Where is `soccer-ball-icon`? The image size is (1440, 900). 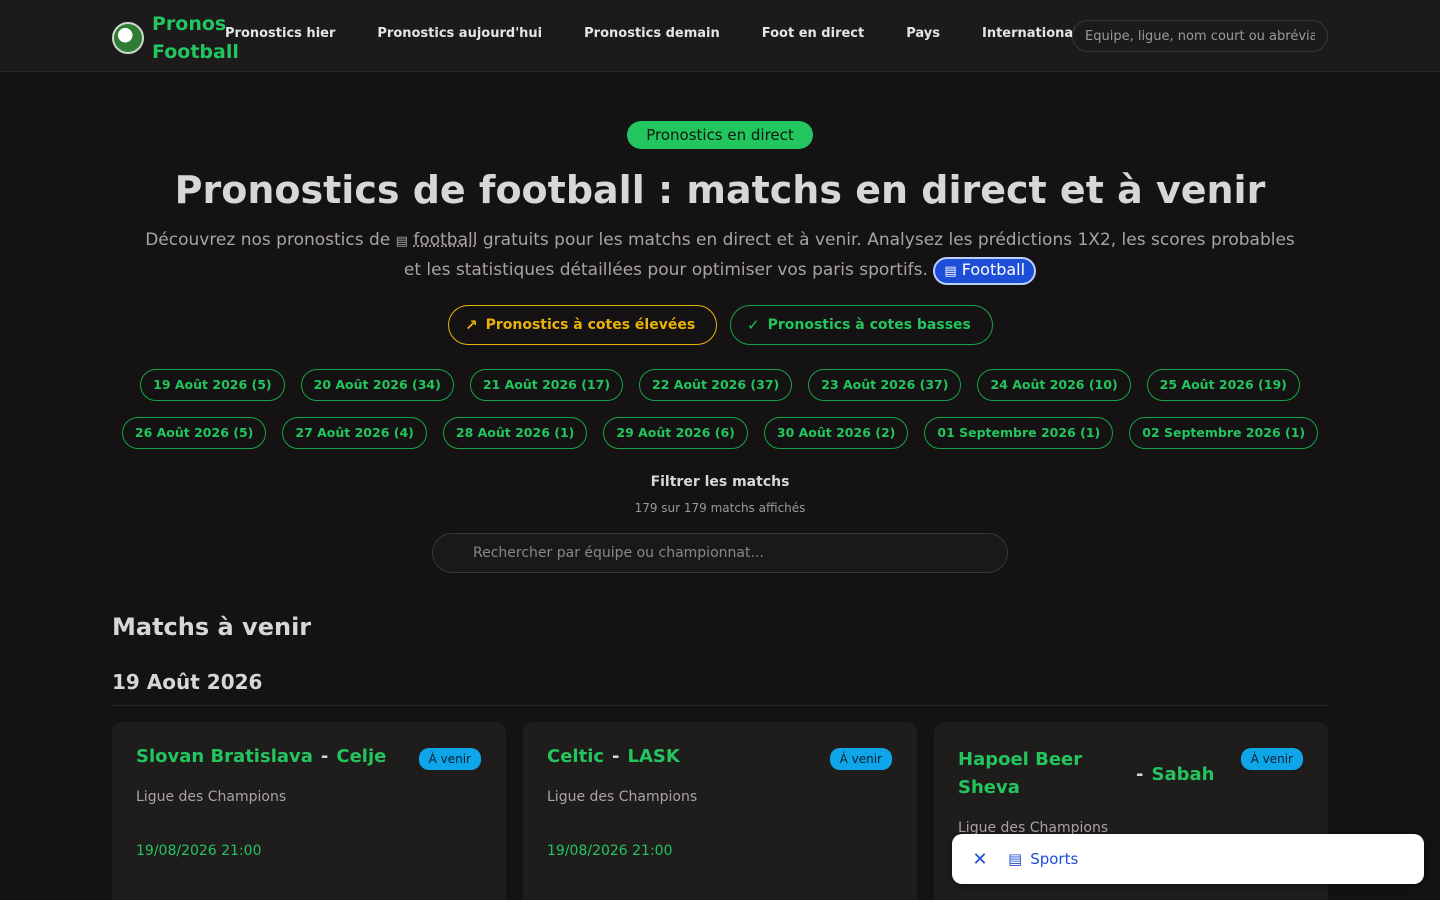
soccer-ball-icon is located at coordinates (128, 38).